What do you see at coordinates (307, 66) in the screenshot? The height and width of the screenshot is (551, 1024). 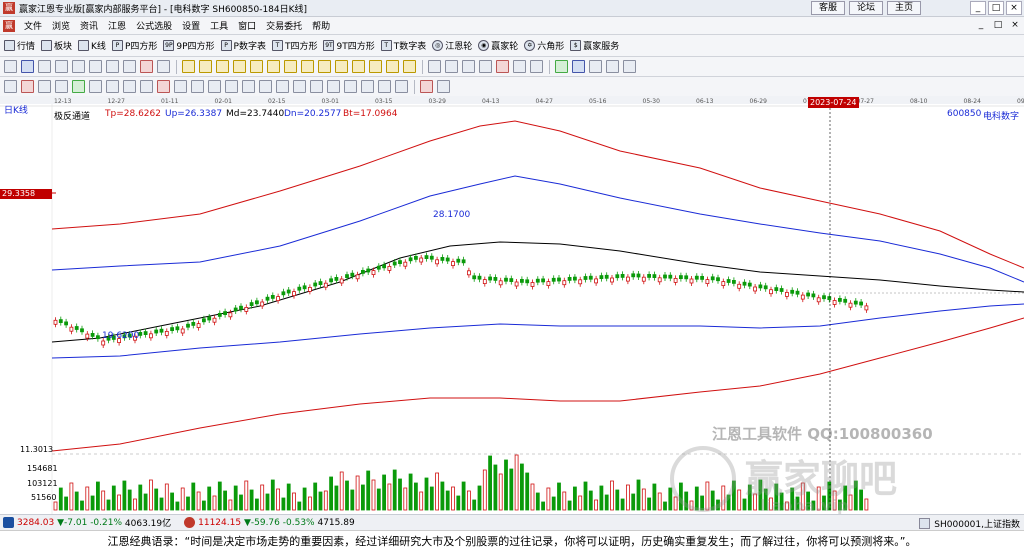 I see `zoom-out-icon` at bounding box center [307, 66].